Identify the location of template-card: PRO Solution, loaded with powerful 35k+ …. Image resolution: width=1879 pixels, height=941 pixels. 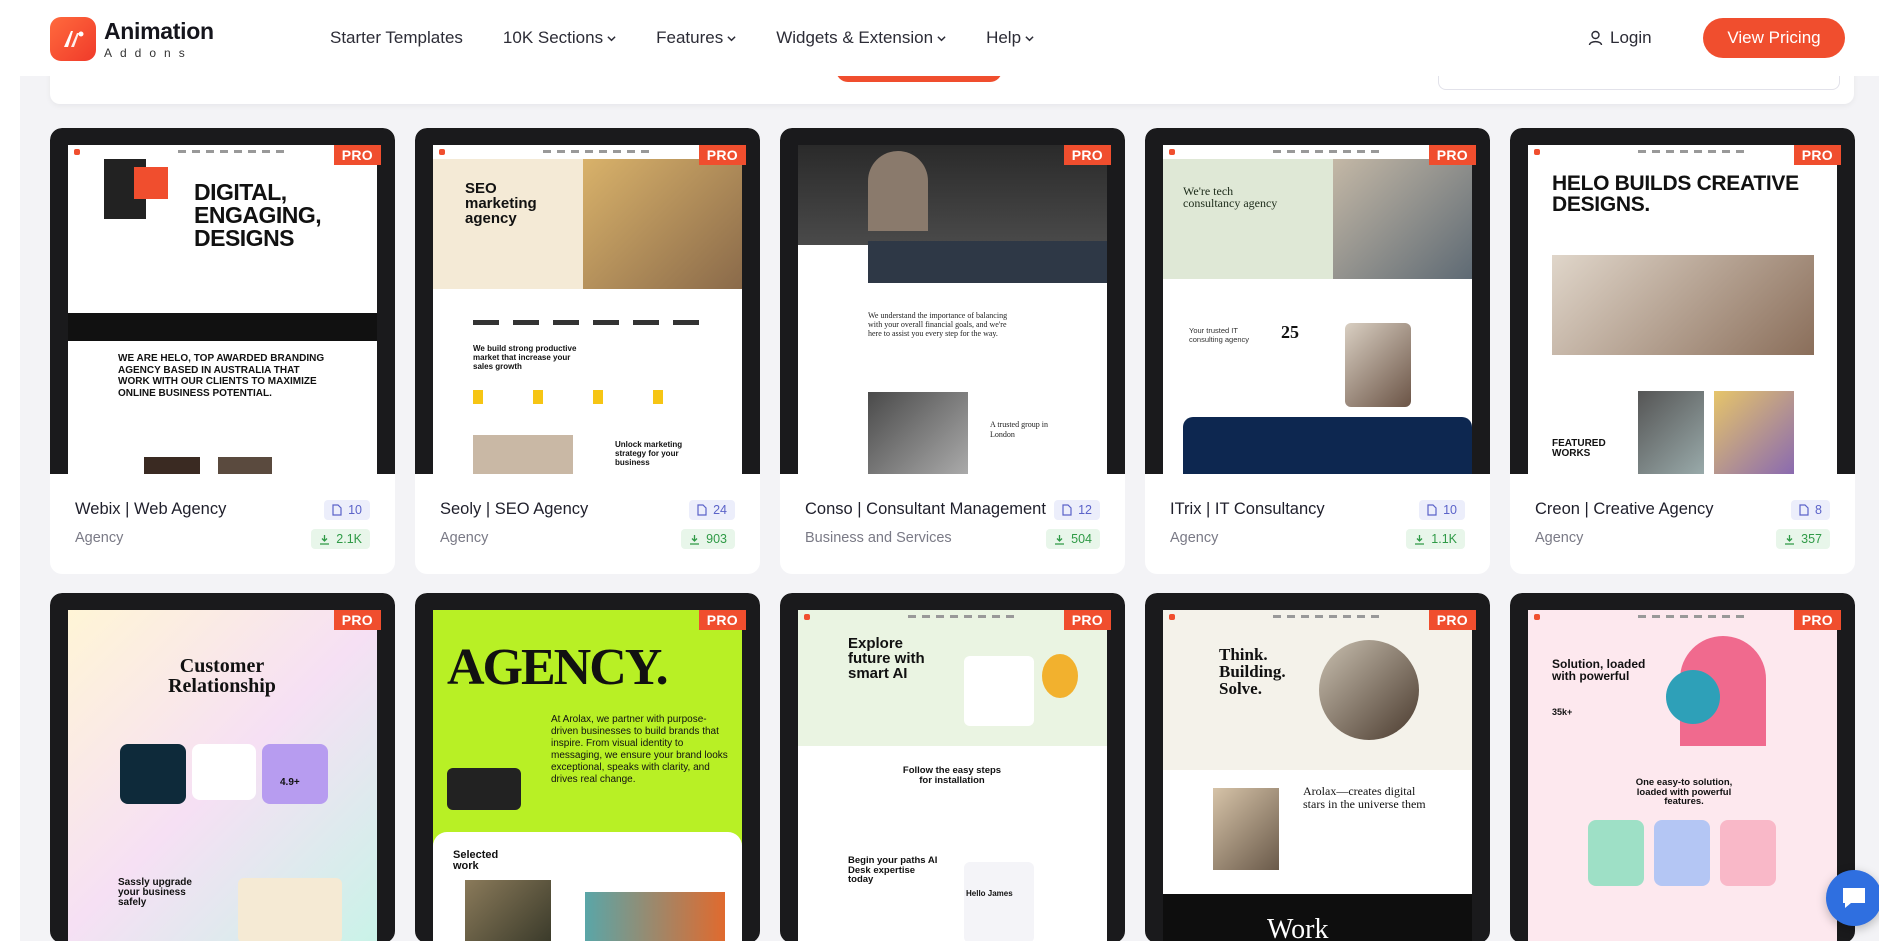
(1682, 767).